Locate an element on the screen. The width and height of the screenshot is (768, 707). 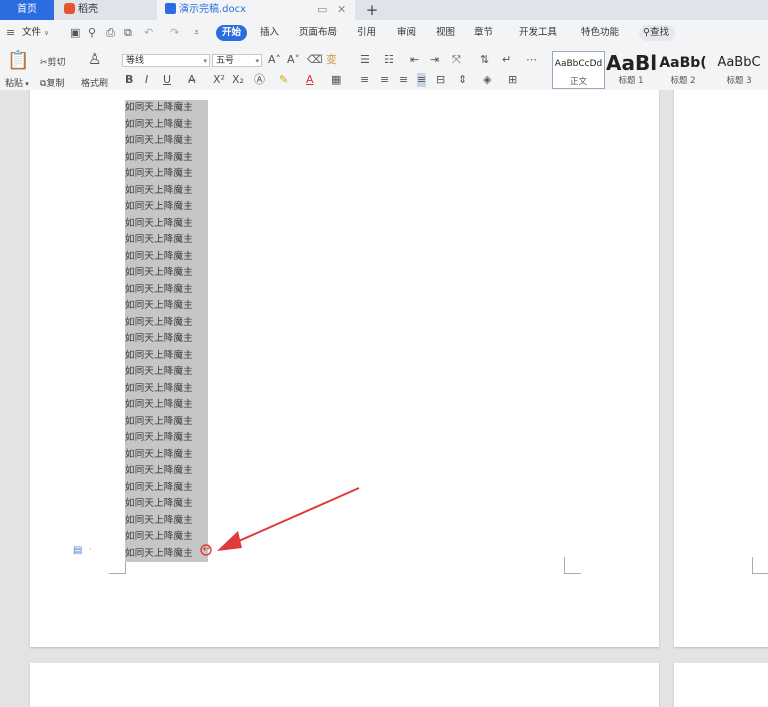
daoke-logo-icon is located at coordinates (69, 8).